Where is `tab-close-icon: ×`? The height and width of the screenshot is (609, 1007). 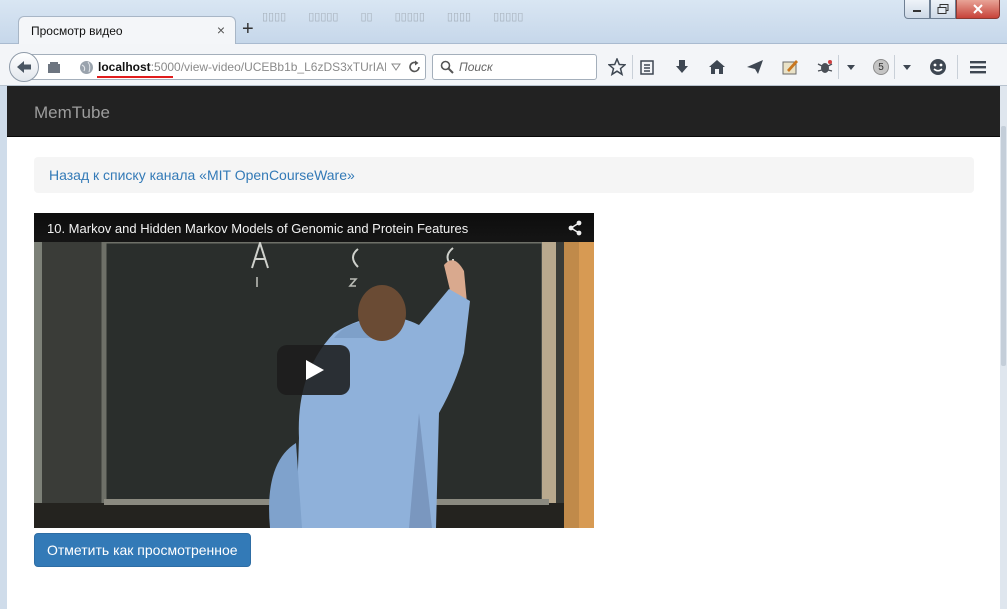
tab-close-icon: × is located at coordinates (221, 30).